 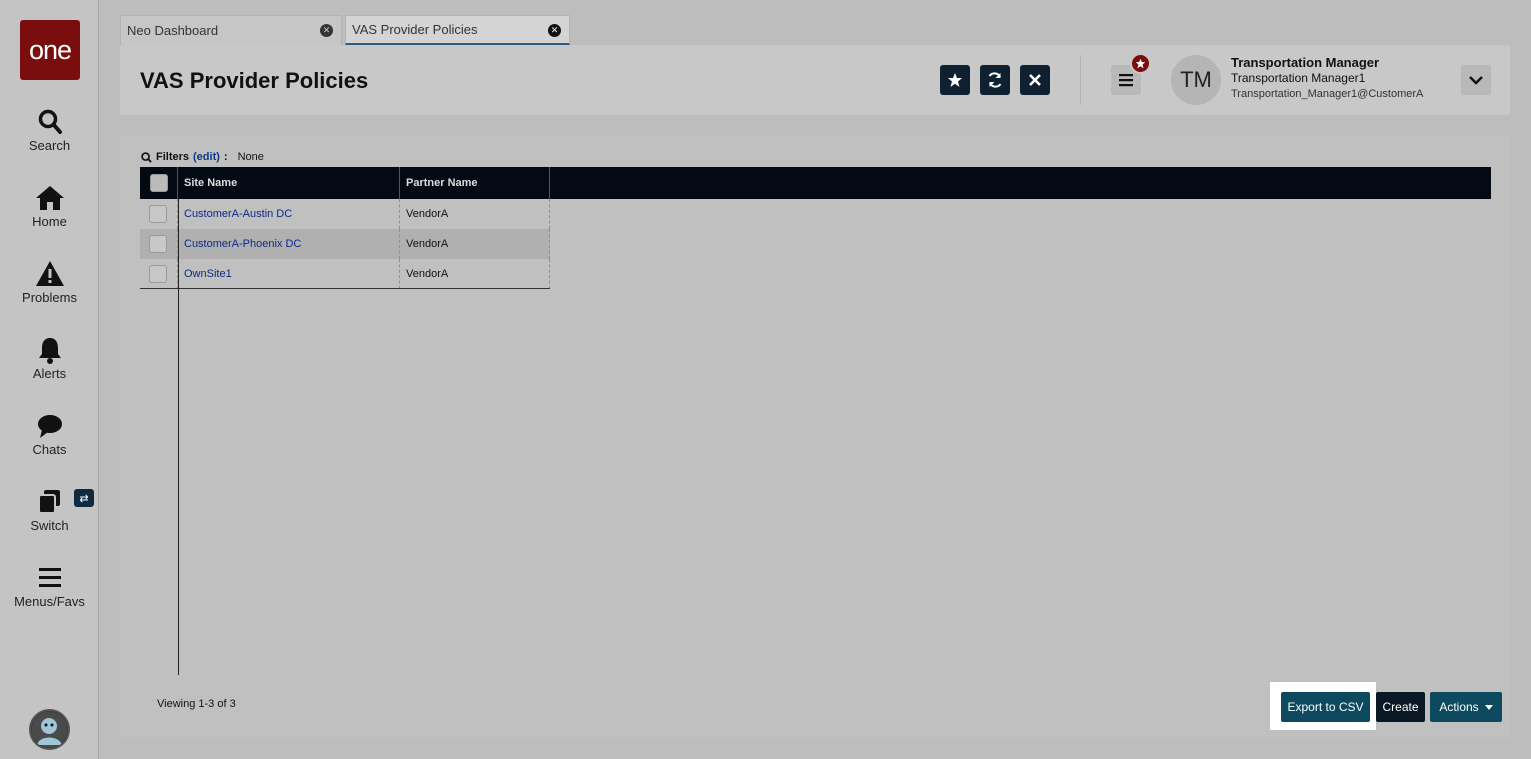 I want to click on viewing-count: Viewing 1-3 of 3, so click(x=196, y=704).